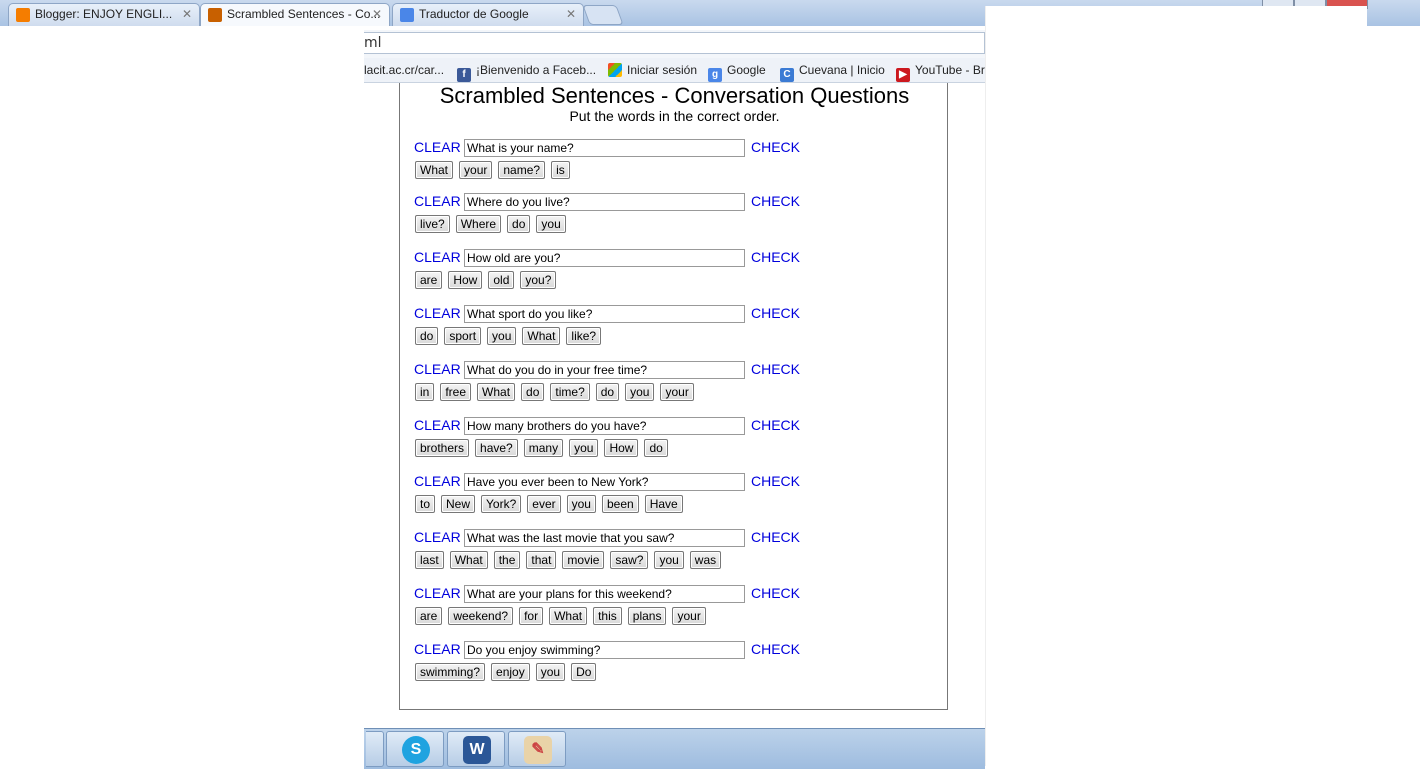 The height and width of the screenshot is (769, 1420). What do you see at coordinates (456, 392) in the screenshot?
I see `word-button: free` at bounding box center [456, 392].